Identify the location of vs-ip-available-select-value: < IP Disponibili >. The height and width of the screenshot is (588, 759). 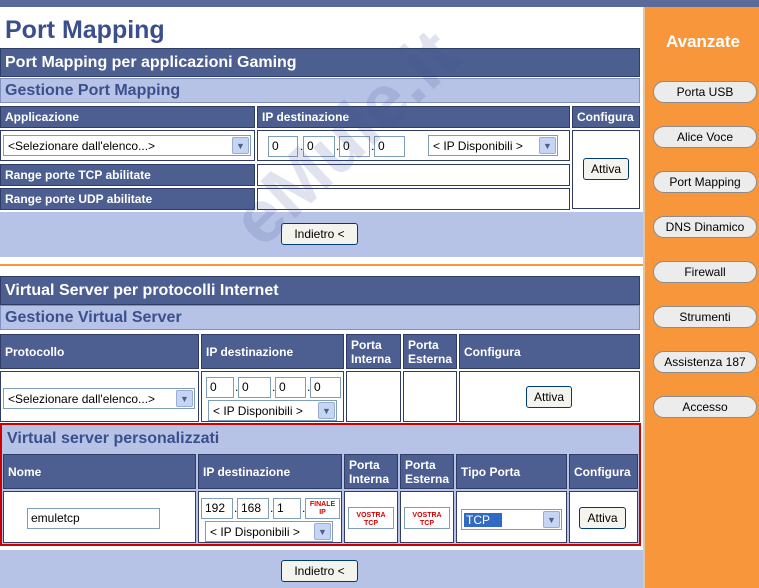
(258, 410).